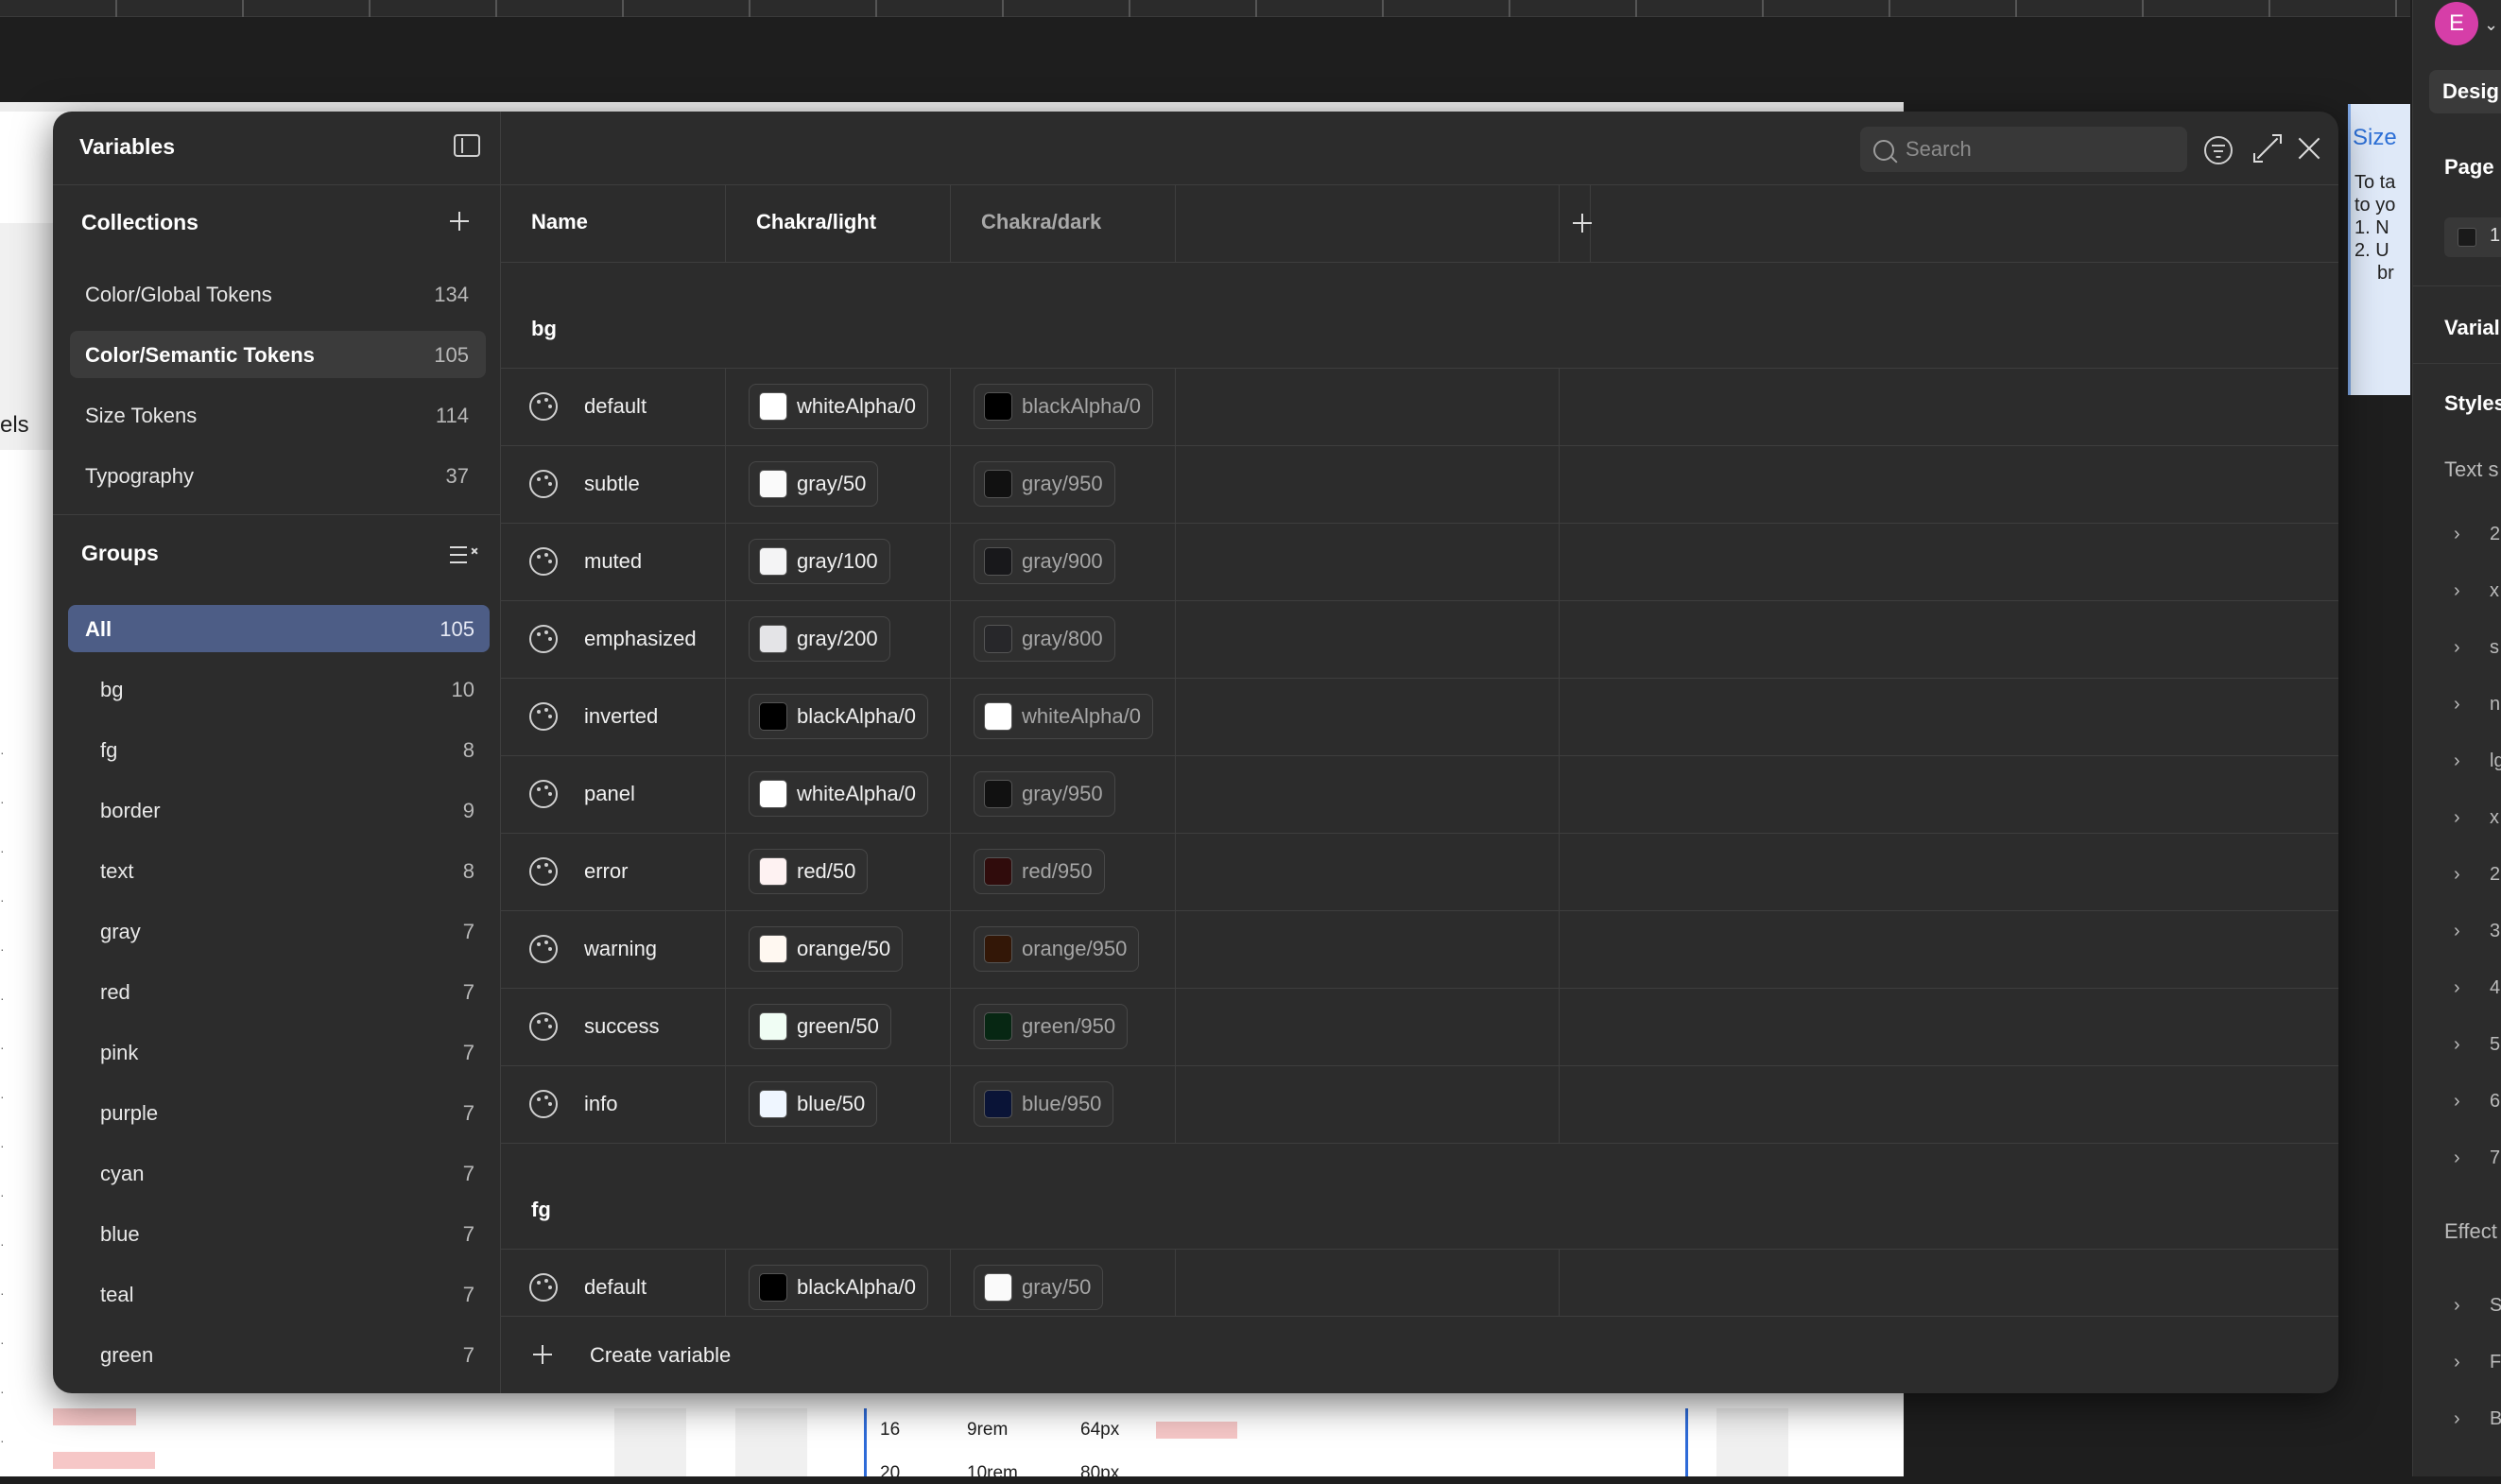 This screenshot has width=2501, height=1484. I want to click on value-chip: gray/950, so click(1044, 794).